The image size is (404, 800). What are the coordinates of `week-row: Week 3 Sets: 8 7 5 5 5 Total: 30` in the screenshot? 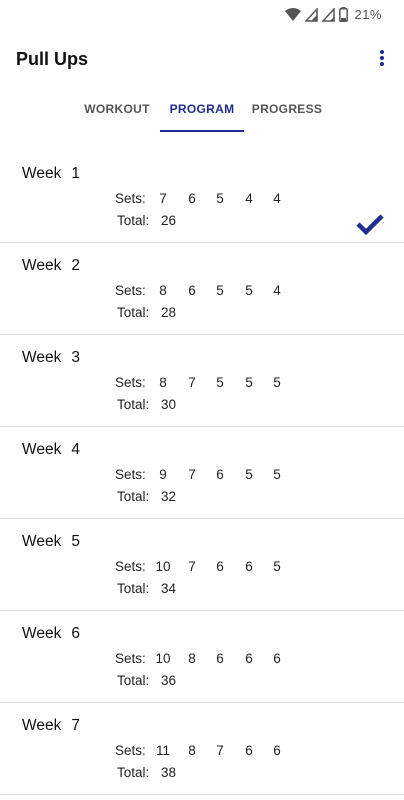 It's located at (202, 381).